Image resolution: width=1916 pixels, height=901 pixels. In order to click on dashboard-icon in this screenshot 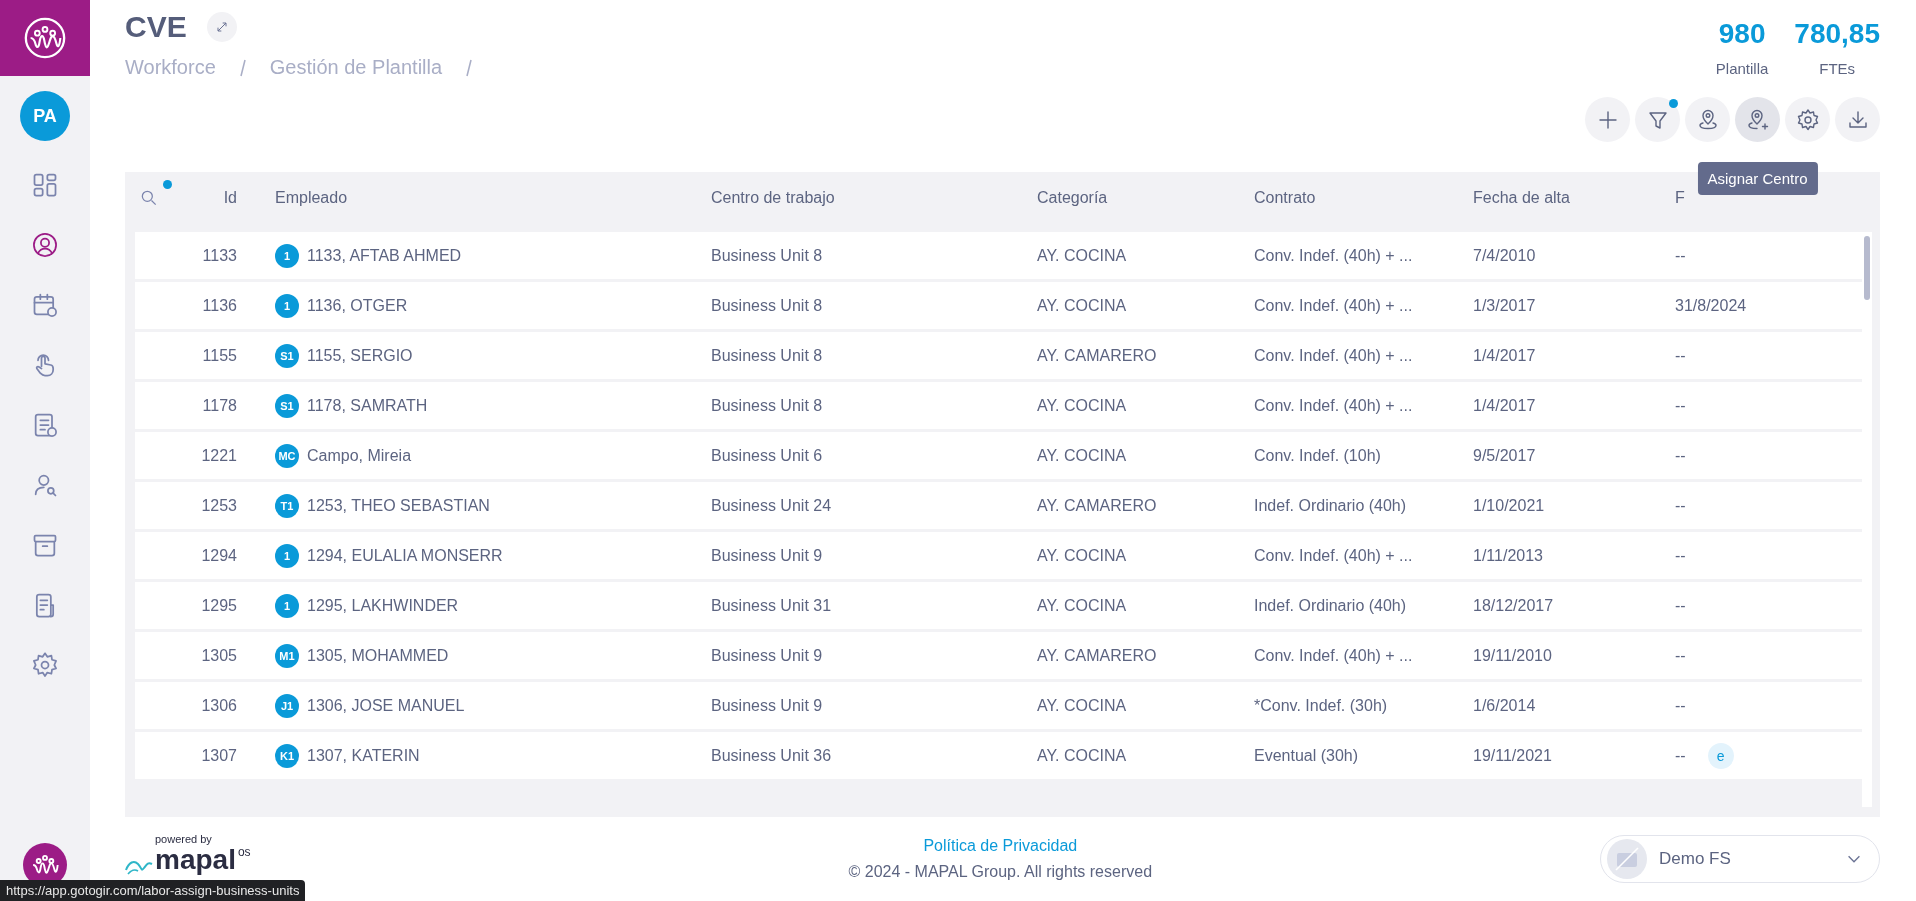, I will do `click(45, 185)`.